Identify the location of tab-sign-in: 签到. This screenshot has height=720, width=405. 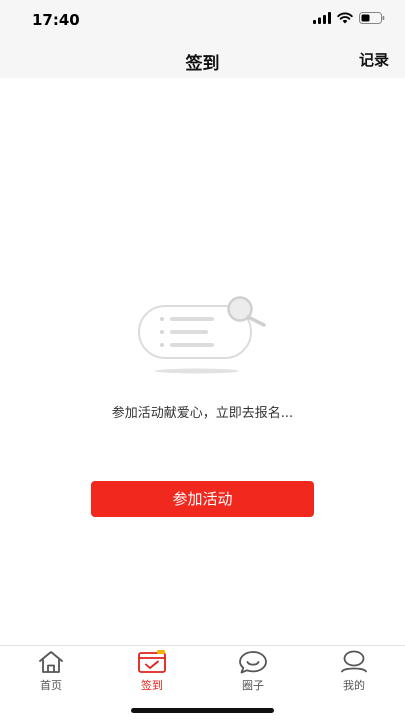
(152, 671).